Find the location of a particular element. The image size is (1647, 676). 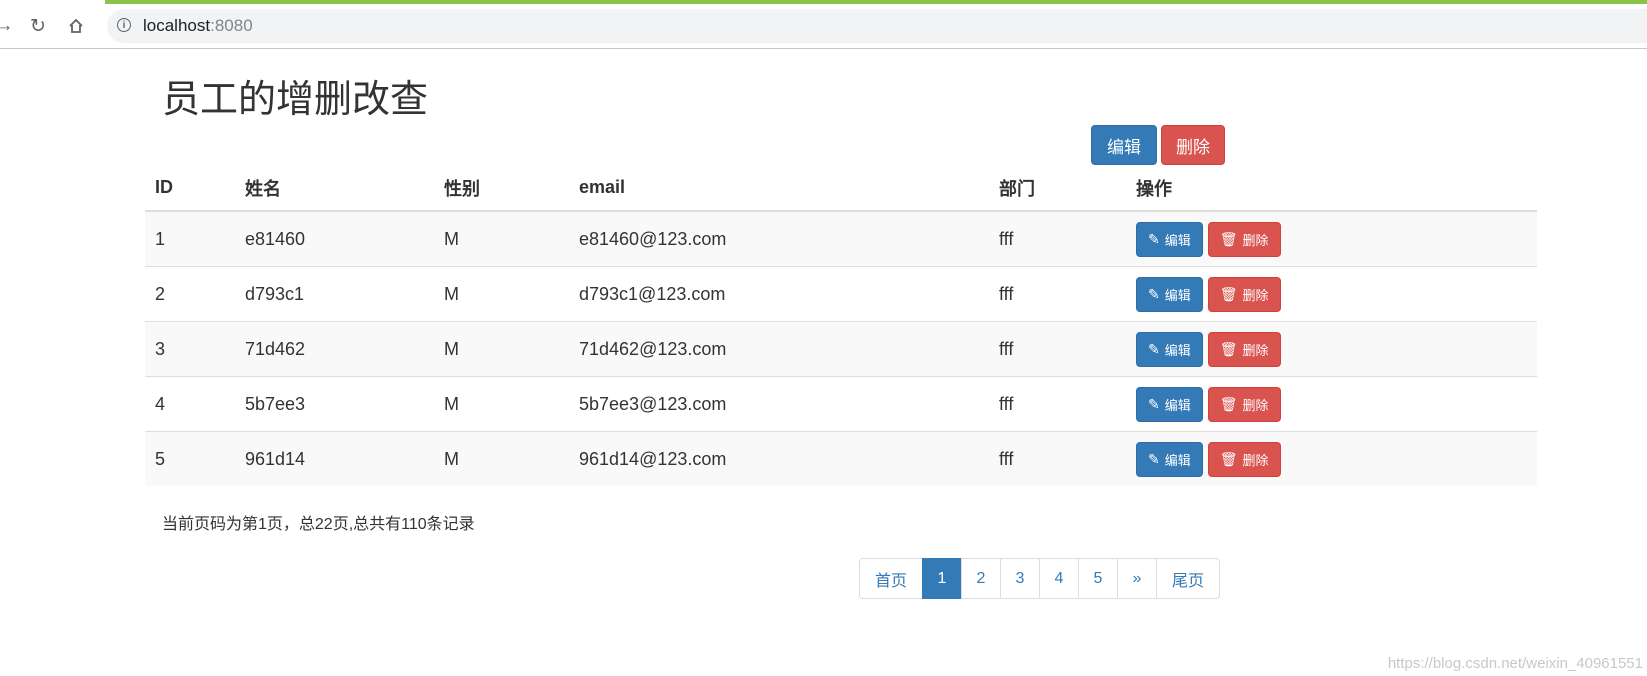

cell-id: 3 is located at coordinates (190, 349).